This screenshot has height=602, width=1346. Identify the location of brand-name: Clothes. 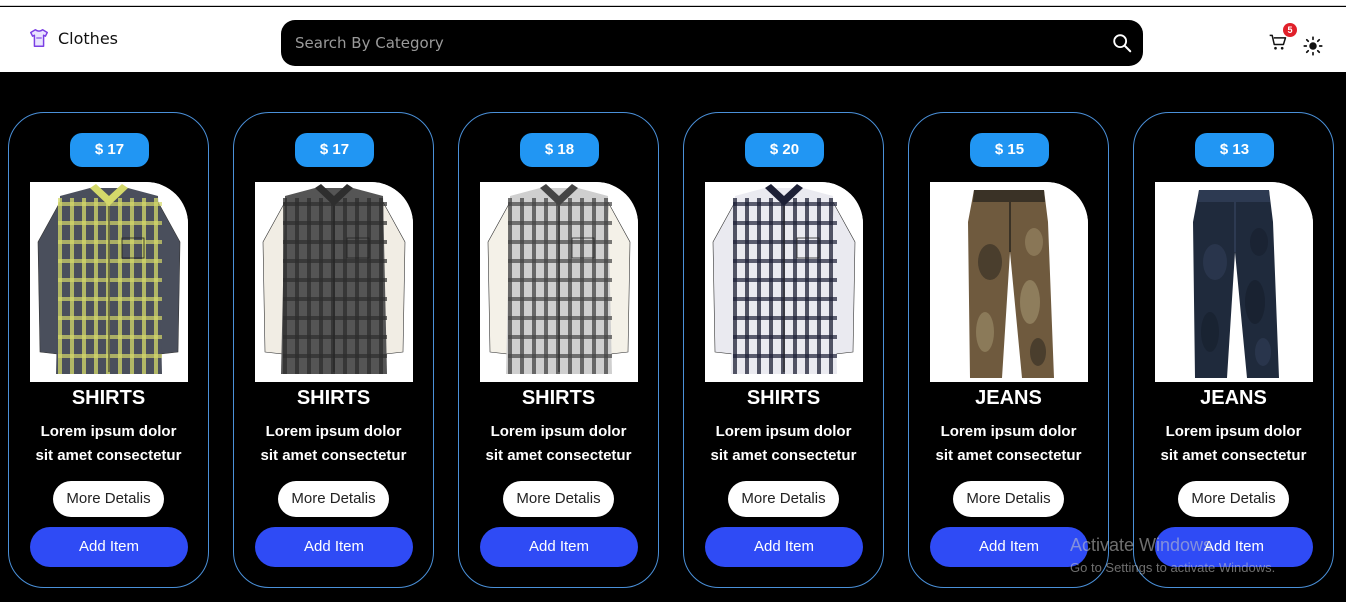
(88, 38).